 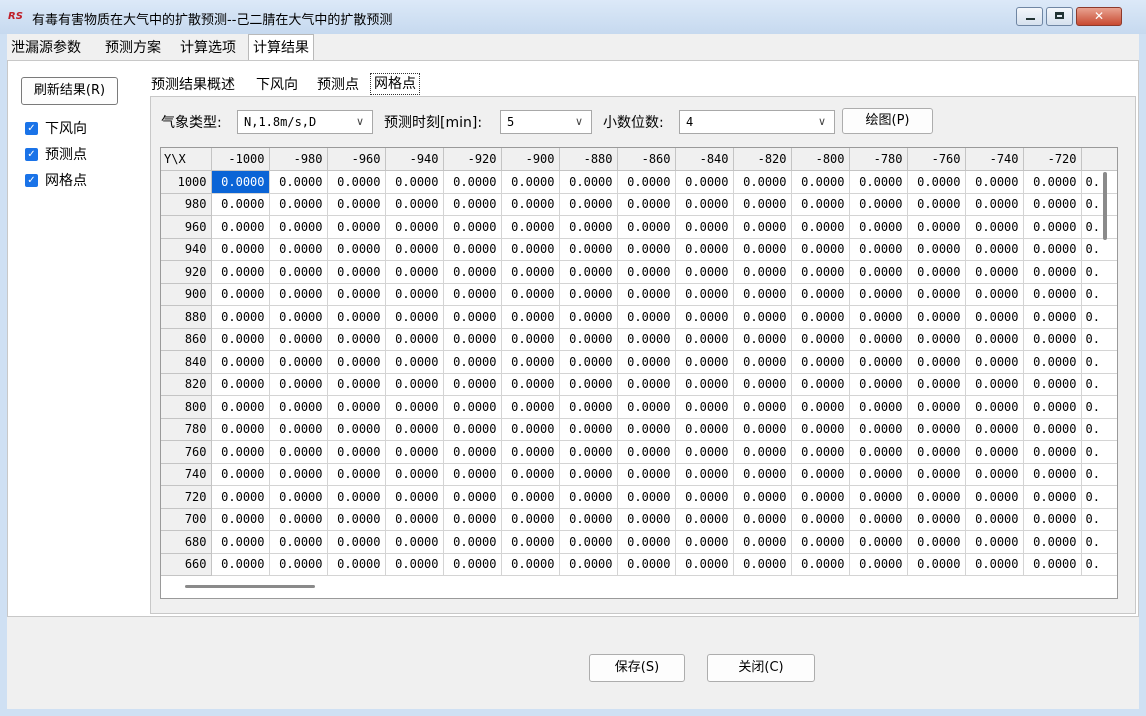 I want to click on grid-row-header: 880, so click(x=186, y=317).